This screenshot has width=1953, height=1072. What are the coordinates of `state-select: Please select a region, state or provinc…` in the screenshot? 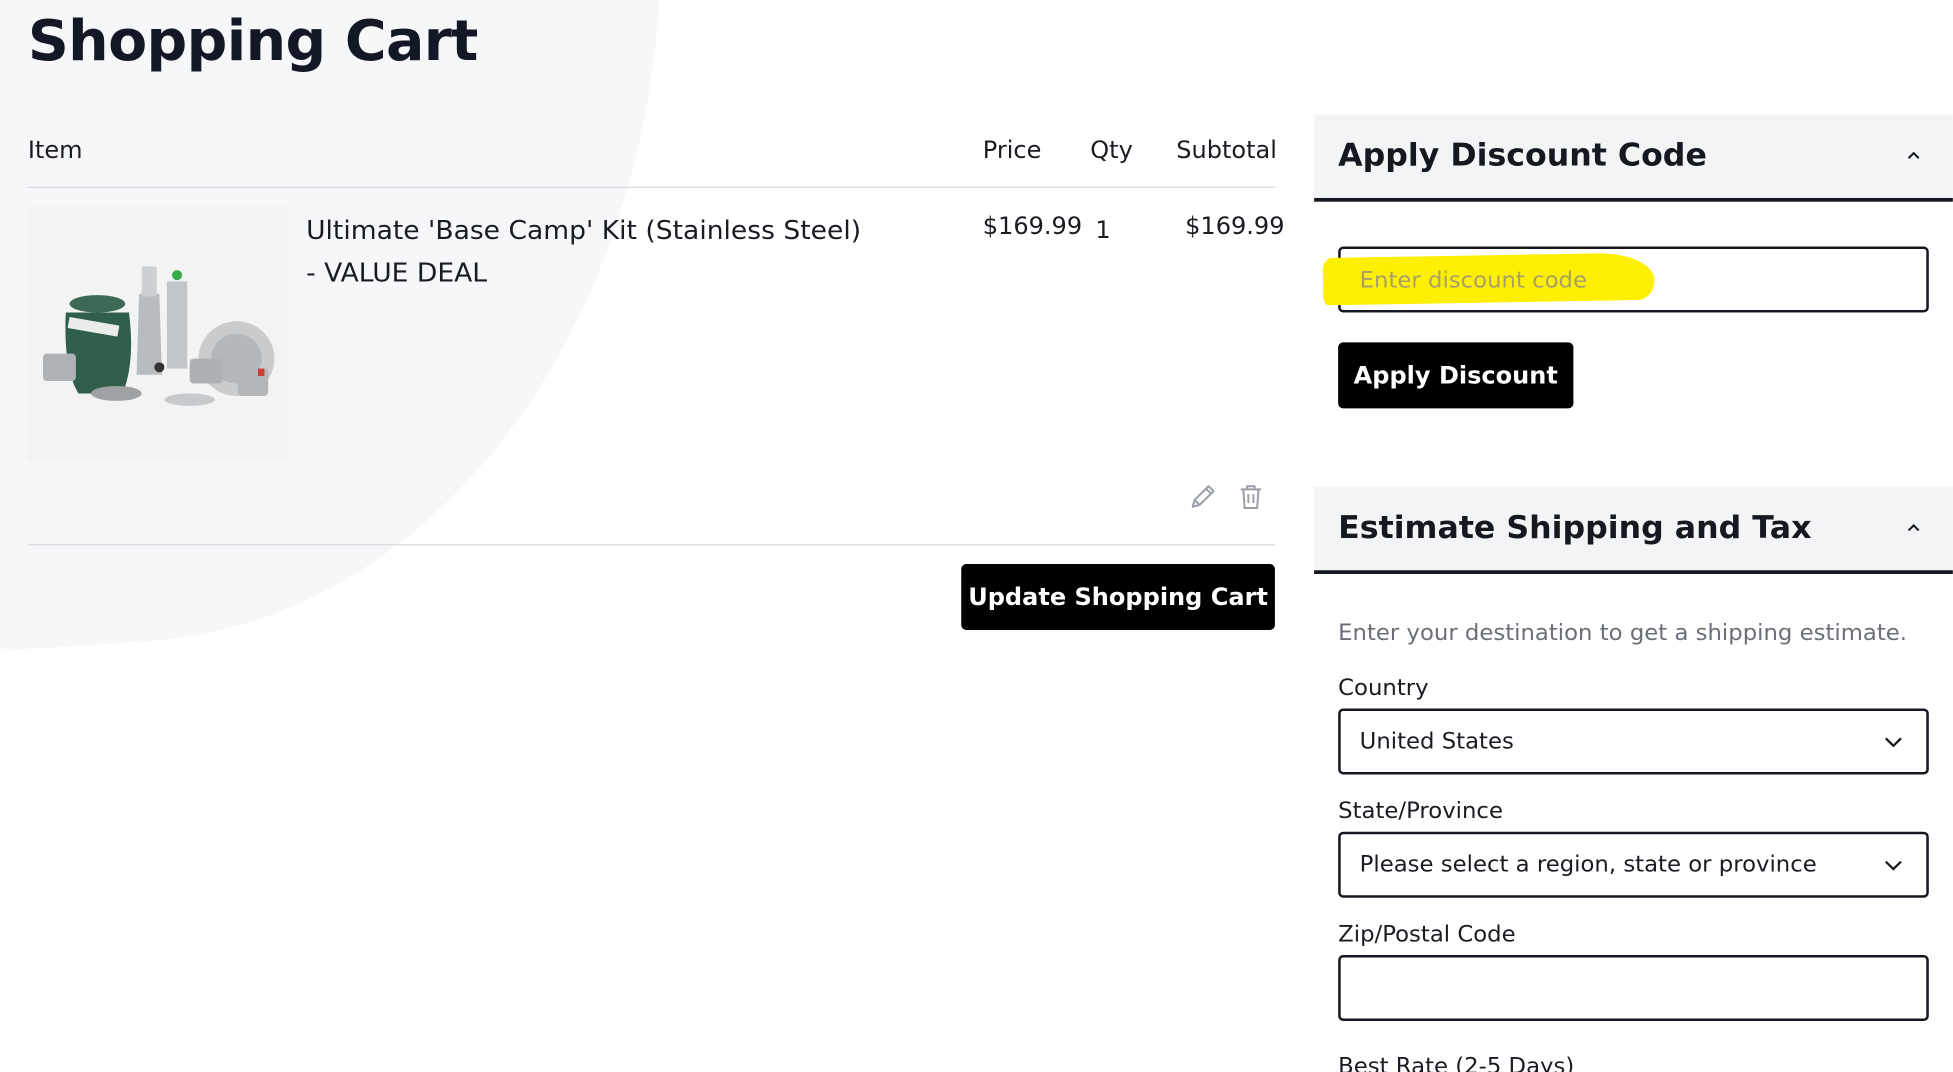 It's located at (1633, 864).